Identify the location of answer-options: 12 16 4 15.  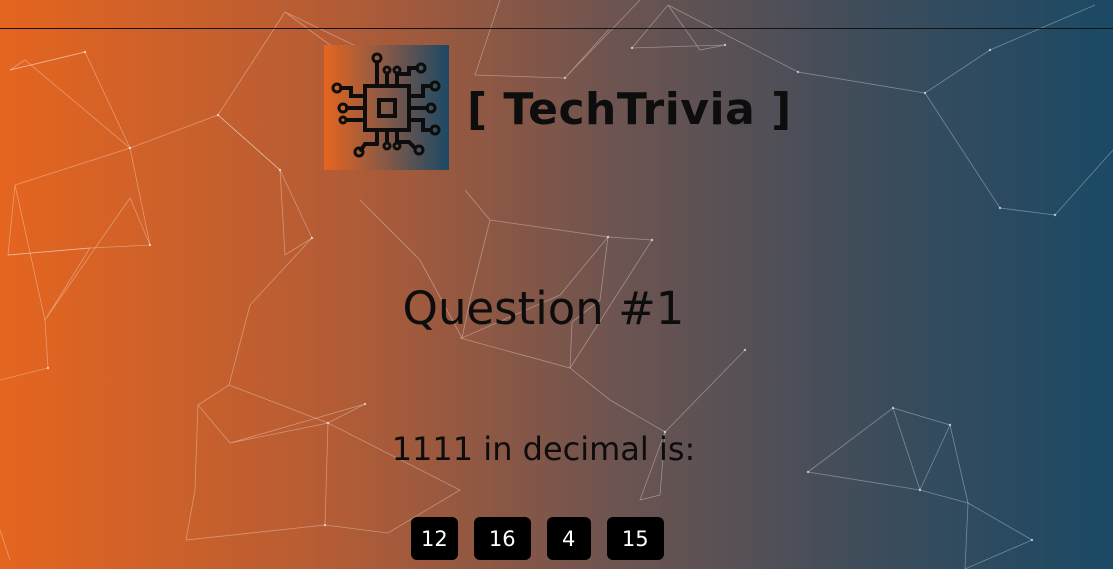
(537, 538).